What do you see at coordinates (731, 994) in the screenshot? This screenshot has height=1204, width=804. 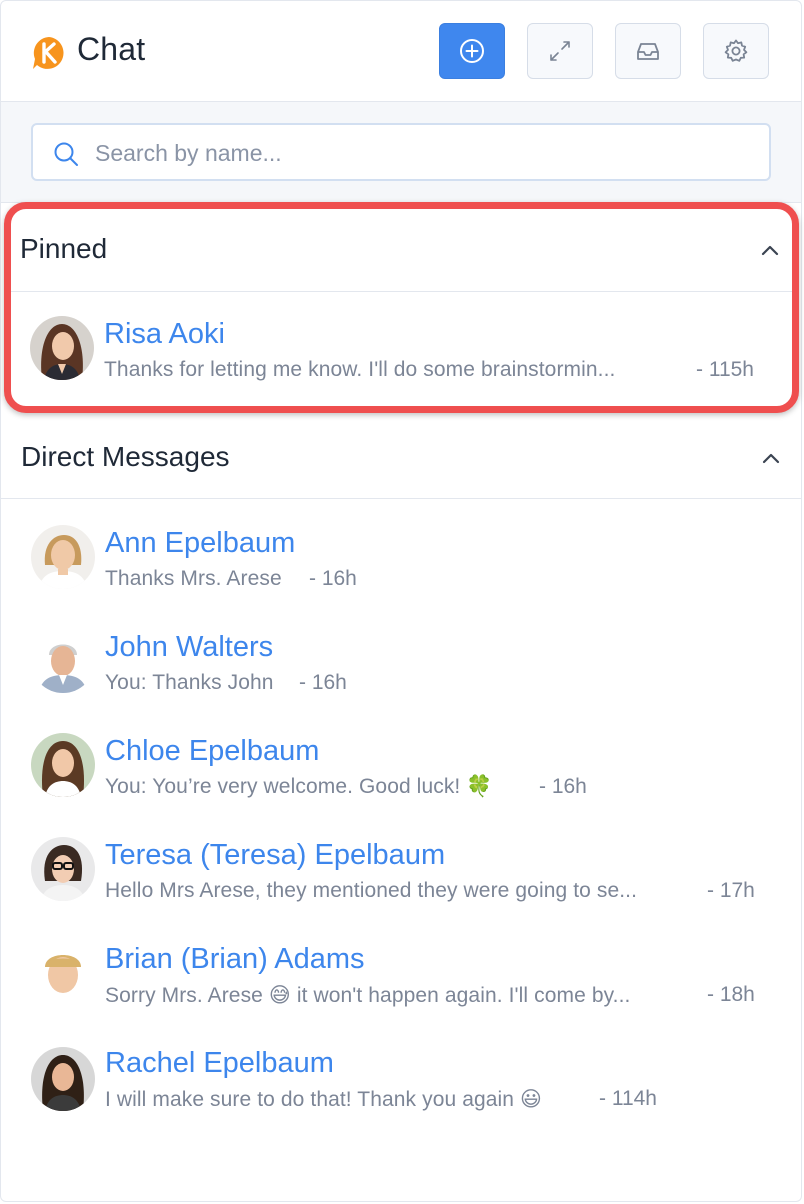 I see `message-time: - 18h` at bounding box center [731, 994].